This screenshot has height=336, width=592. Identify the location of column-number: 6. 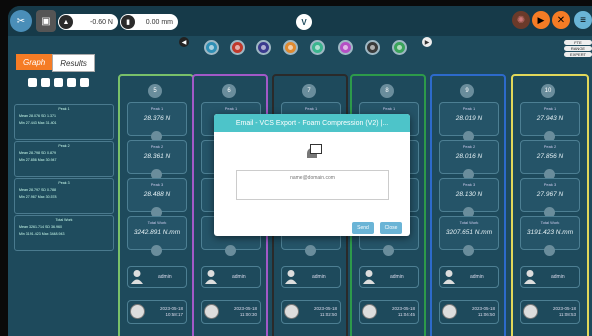
(229, 91).